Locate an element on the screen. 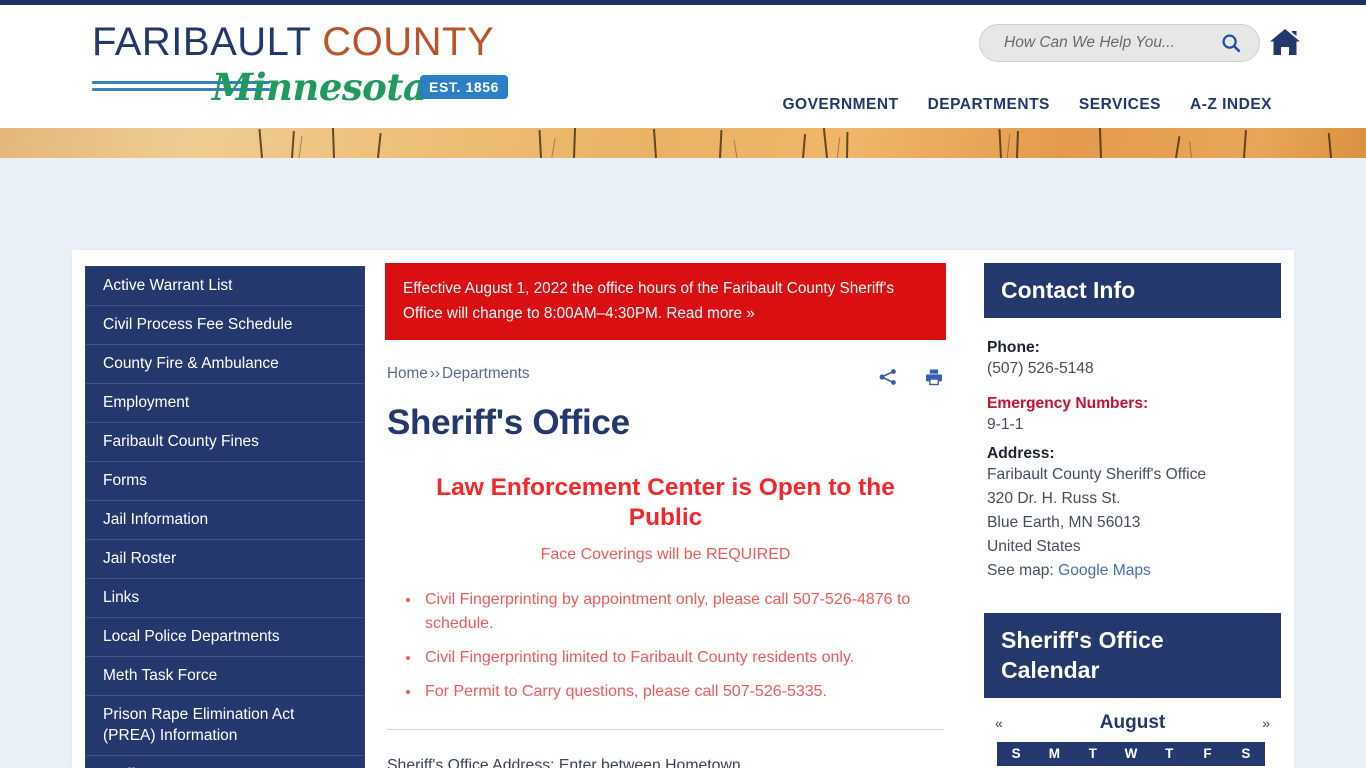 The height and width of the screenshot is (768, 1366). hero-banner-image is located at coordinates (683, 143).